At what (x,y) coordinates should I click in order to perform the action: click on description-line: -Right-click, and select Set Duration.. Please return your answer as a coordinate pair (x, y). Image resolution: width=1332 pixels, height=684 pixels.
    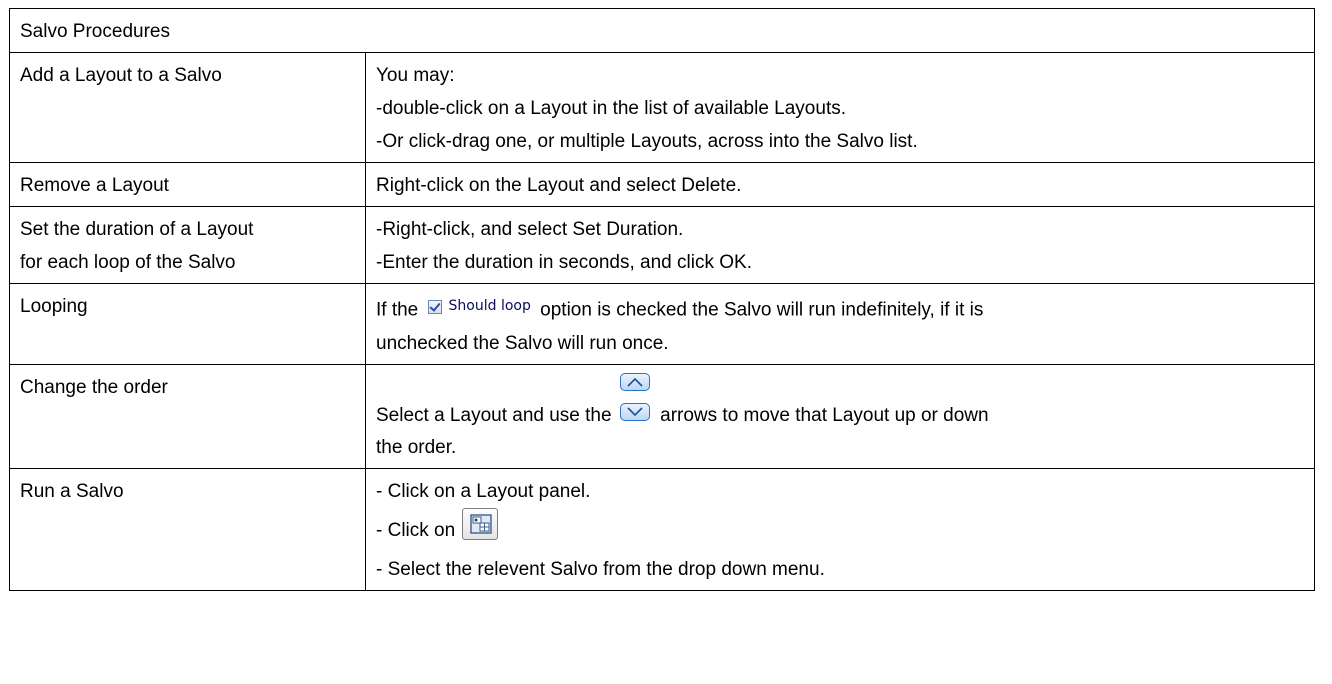
    Looking at the image, I should click on (530, 229).